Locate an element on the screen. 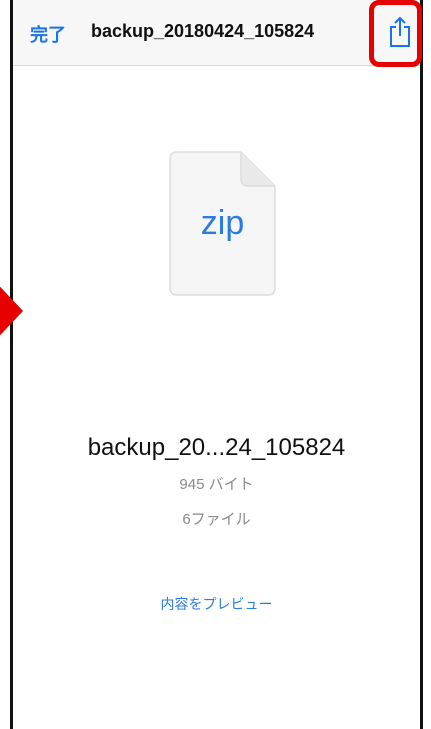  preview-contents-link: 内容をプレビュー is located at coordinates (216, 604).